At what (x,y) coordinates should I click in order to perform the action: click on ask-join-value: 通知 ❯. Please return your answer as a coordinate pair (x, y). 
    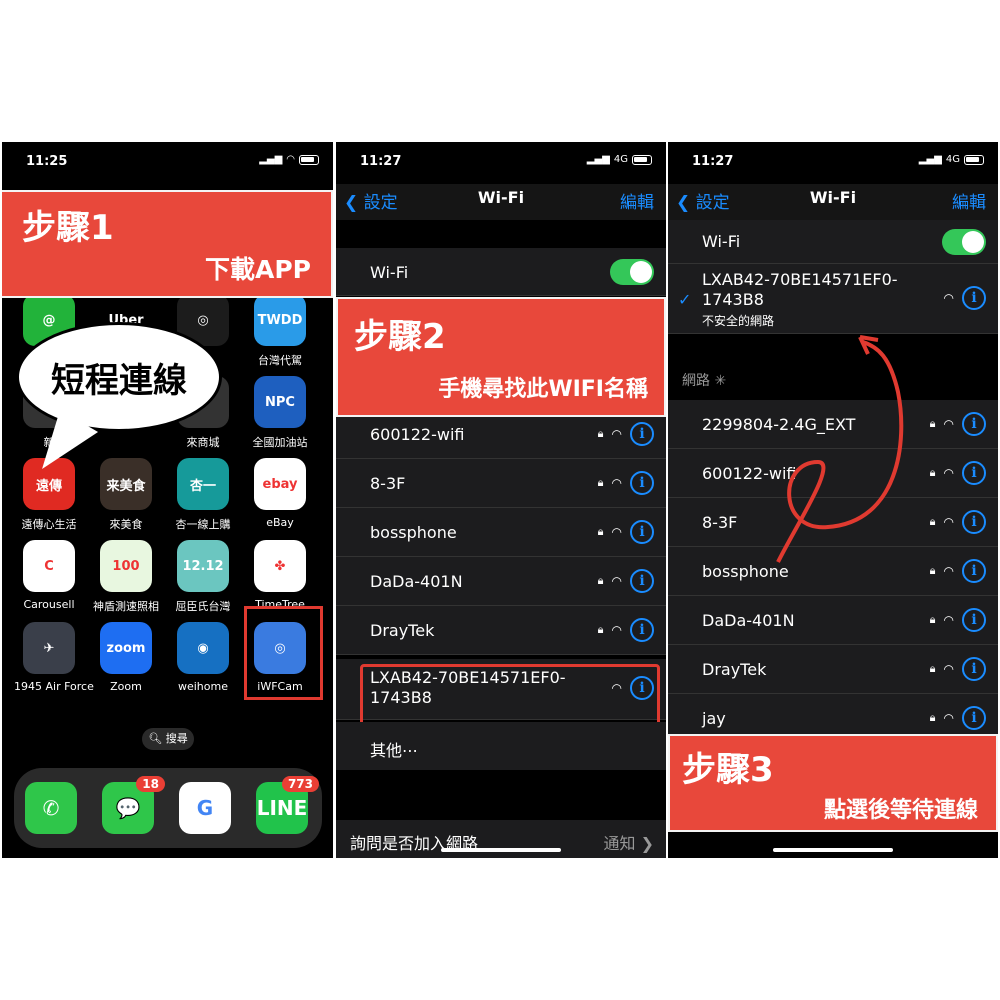
    Looking at the image, I should click on (628, 843).